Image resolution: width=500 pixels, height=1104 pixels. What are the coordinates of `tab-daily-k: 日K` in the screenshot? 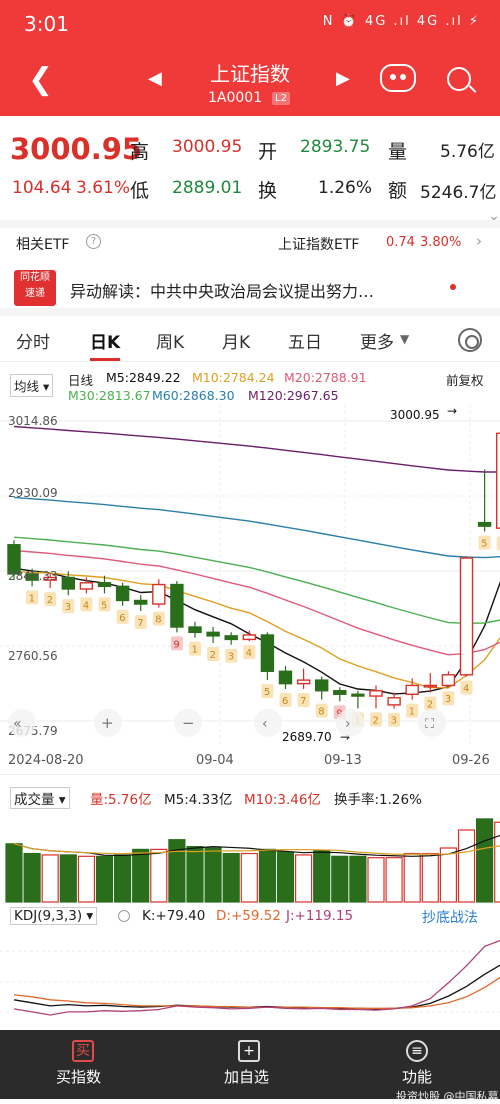 It's located at (105, 344).